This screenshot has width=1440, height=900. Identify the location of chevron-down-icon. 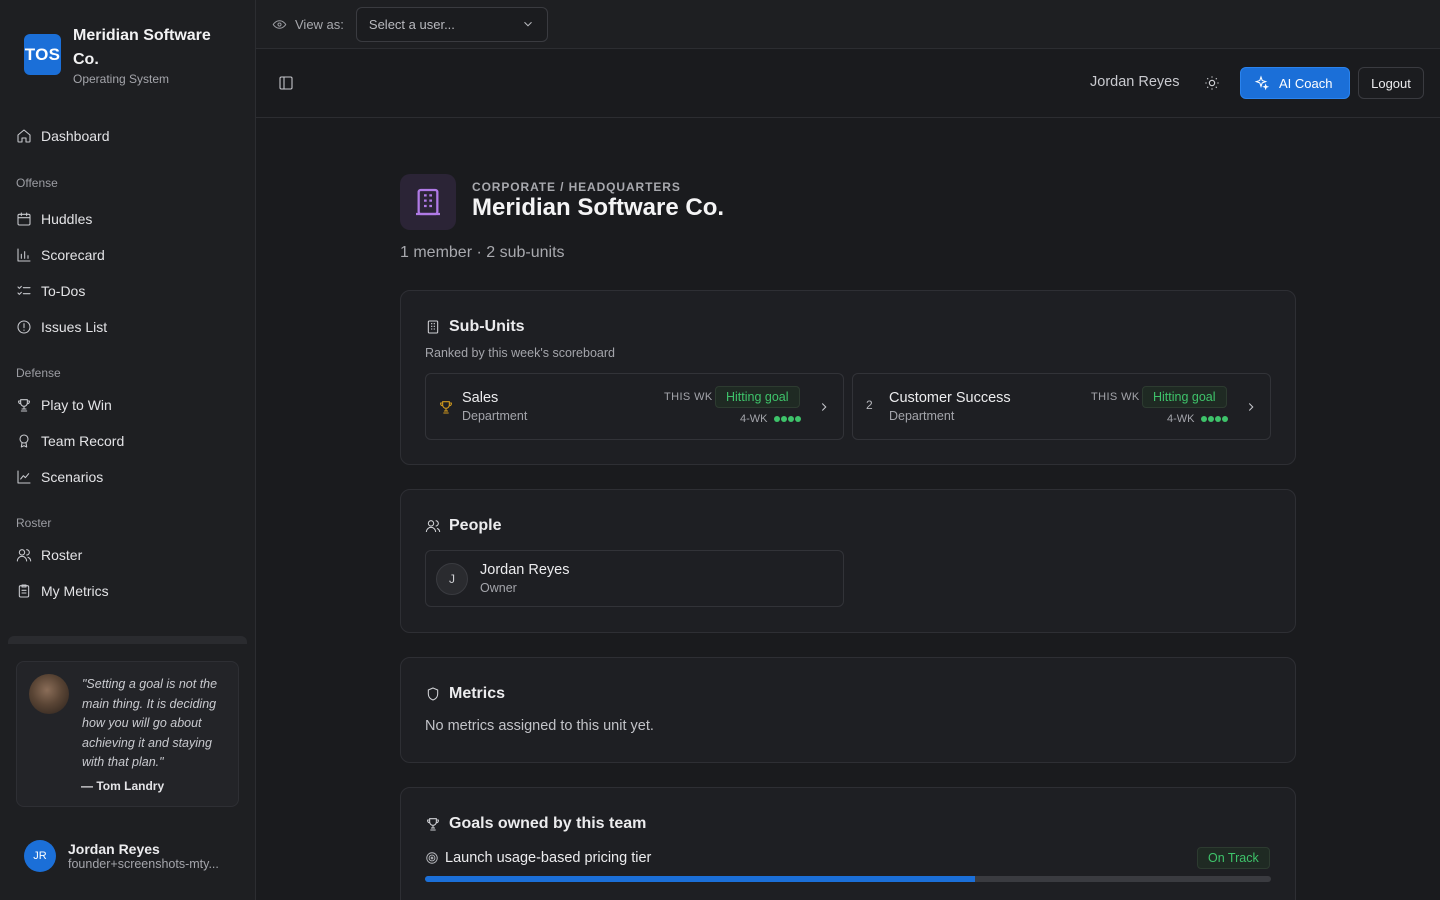
(528, 24).